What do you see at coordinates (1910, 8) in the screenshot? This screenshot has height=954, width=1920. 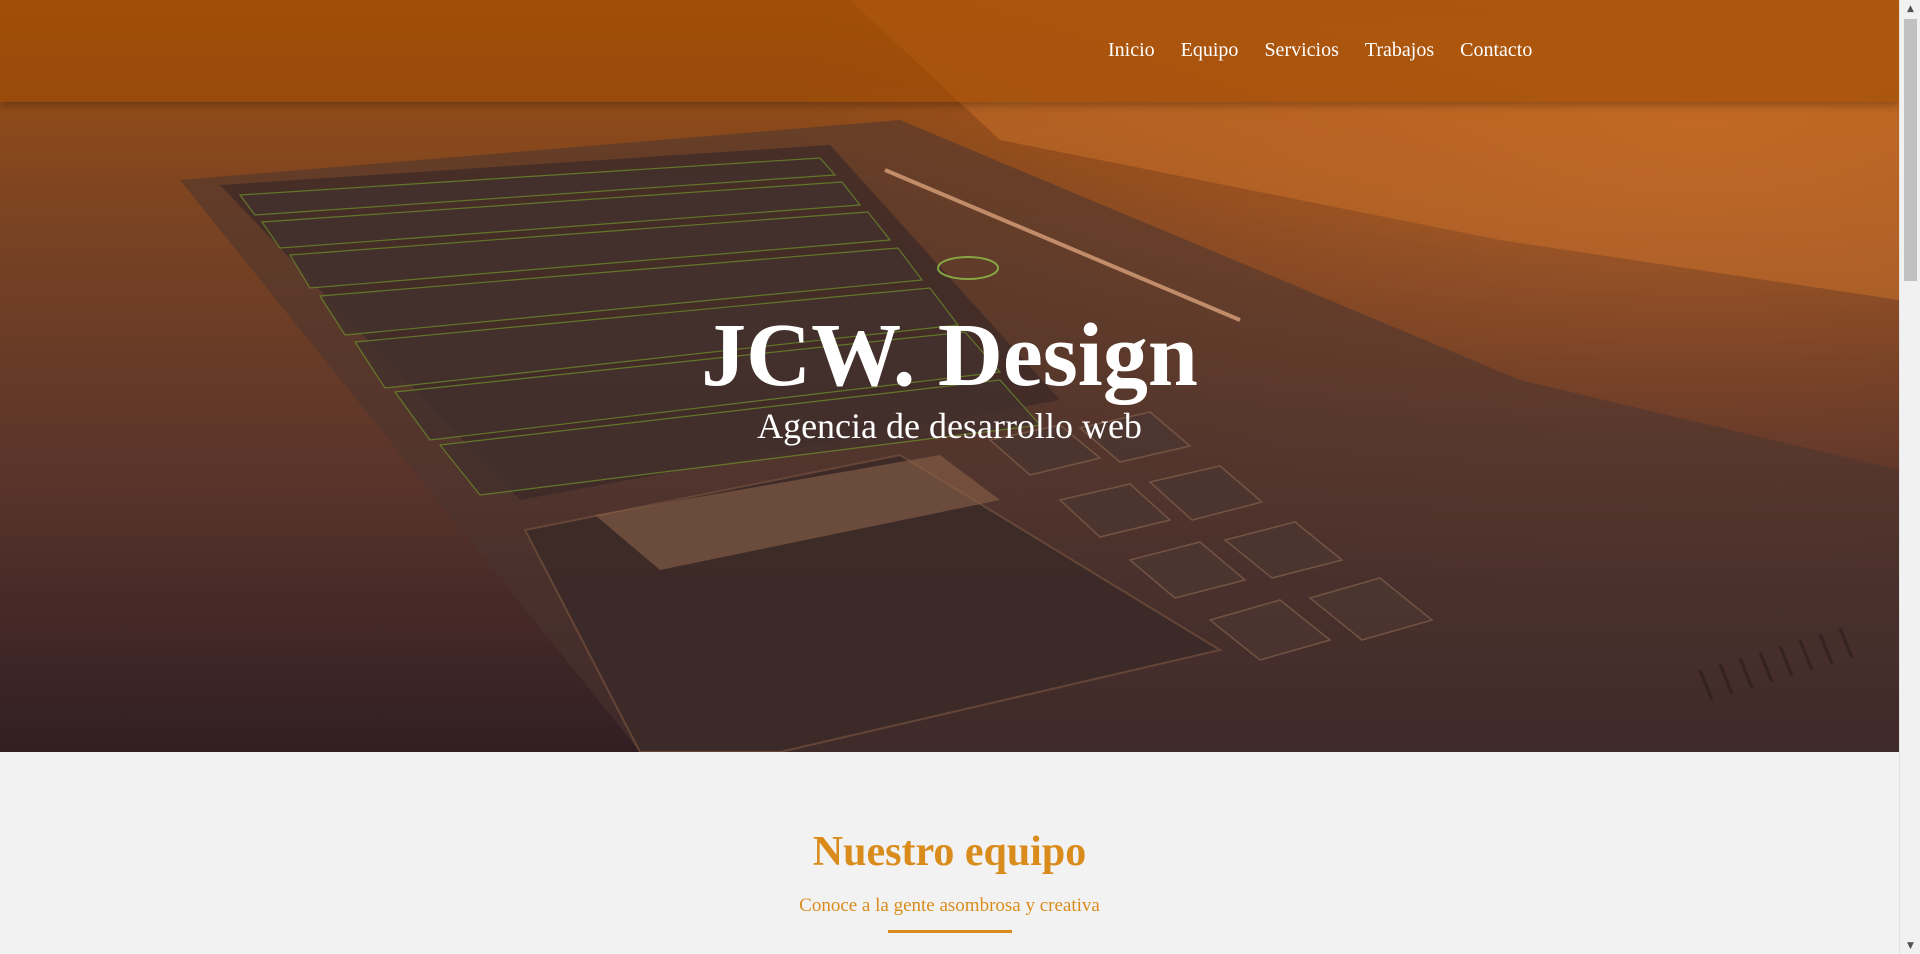 I see `scroll-up-arrow-icon: ▲` at bounding box center [1910, 8].